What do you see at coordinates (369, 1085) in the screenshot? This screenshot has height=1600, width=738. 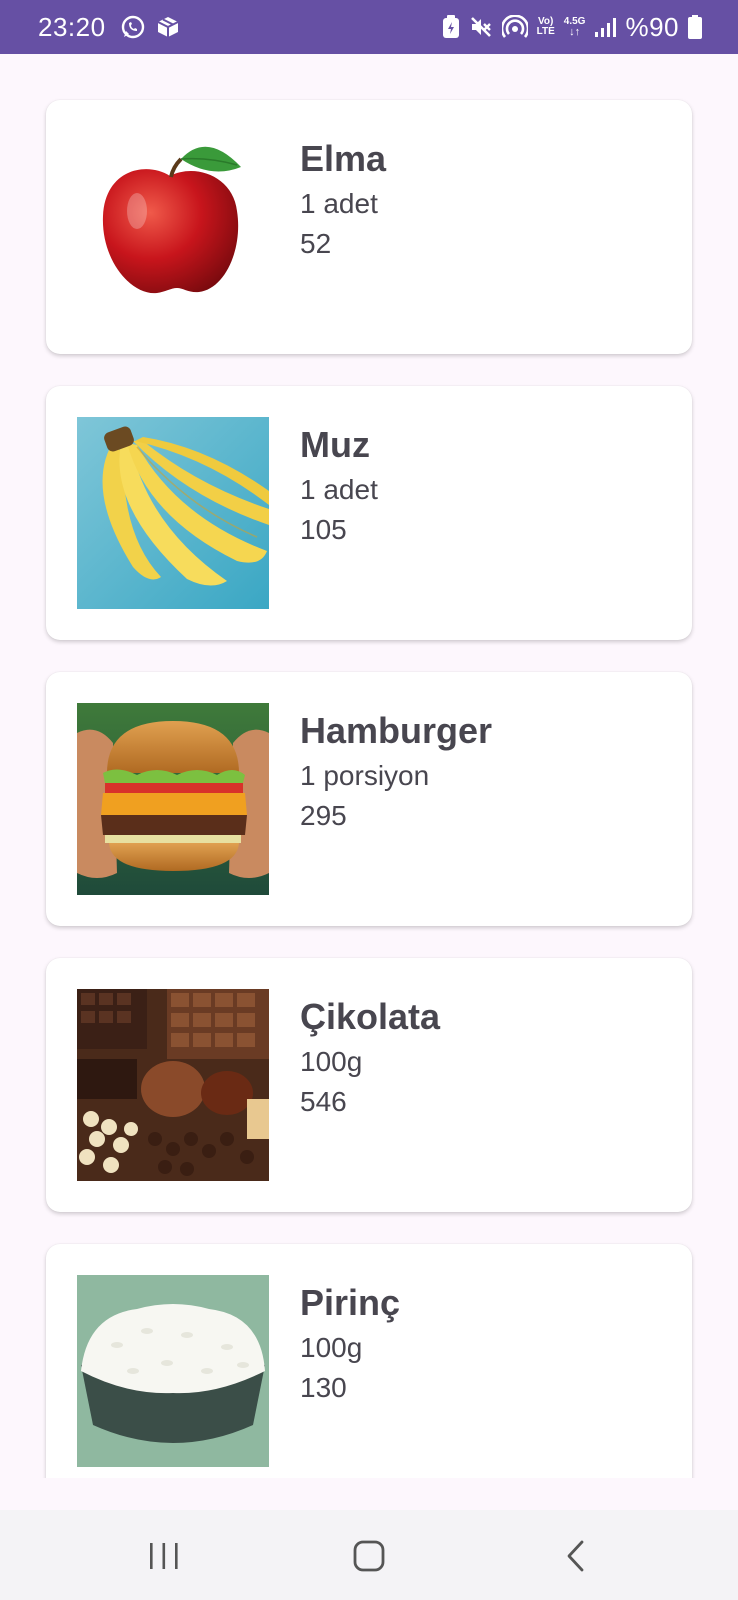 I see `food-card-cikolata: Çikolata 100g 546` at bounding box center [369, 1085].